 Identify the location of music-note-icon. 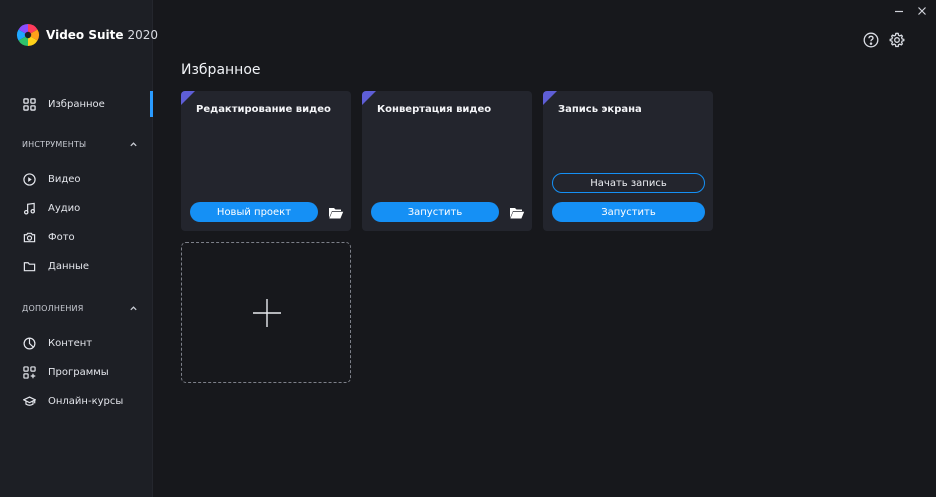
(29, 208).